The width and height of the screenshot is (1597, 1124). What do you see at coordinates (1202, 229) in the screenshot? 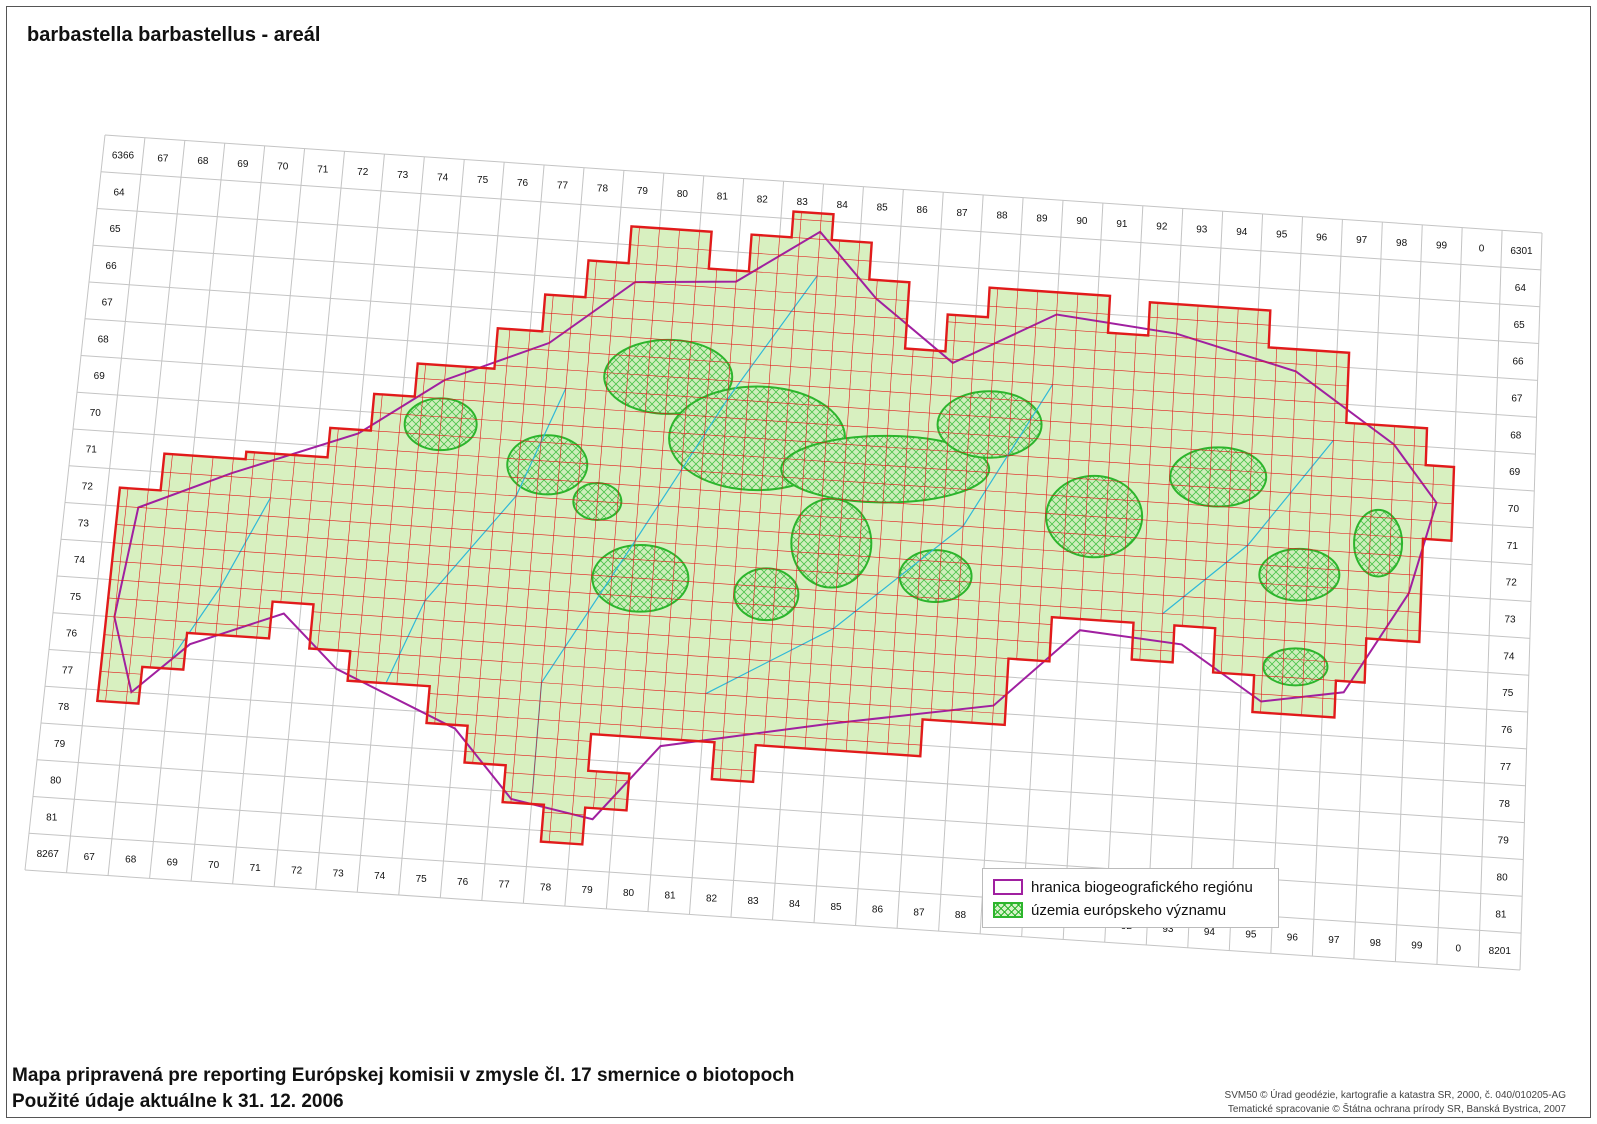
I see `grid-label: 93` at bounding box center [1202, 229].